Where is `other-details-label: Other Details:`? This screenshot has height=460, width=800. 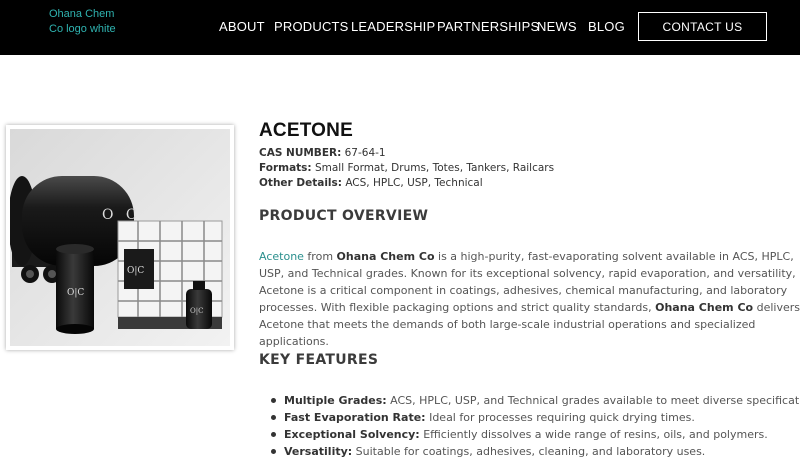
other-details-label: Other Details: is located at coordinates (300, 183).